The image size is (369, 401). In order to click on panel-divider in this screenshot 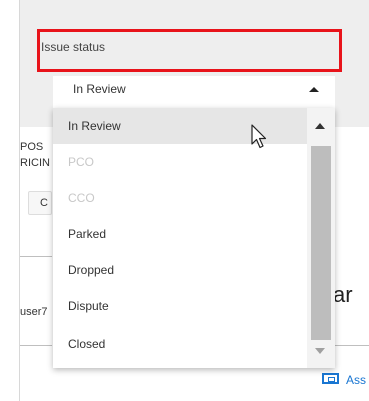, I will do `click(19, 200)`.